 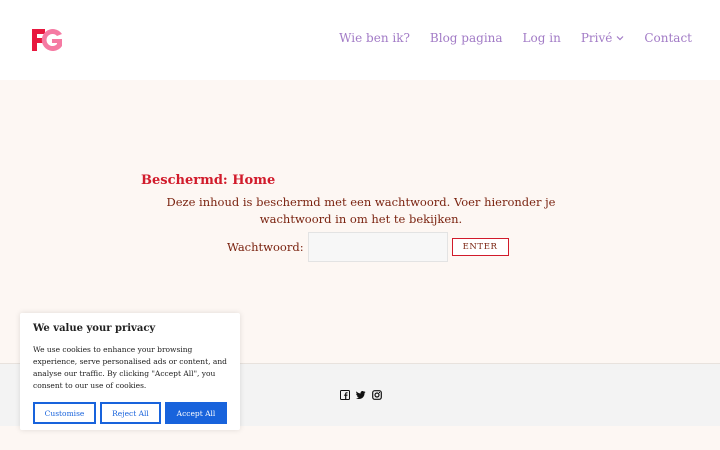 What do you see at coordinates (94, 328) in the screenshot?
I see `cookie-title: We value your privacy` at bounding box center [94, 328].